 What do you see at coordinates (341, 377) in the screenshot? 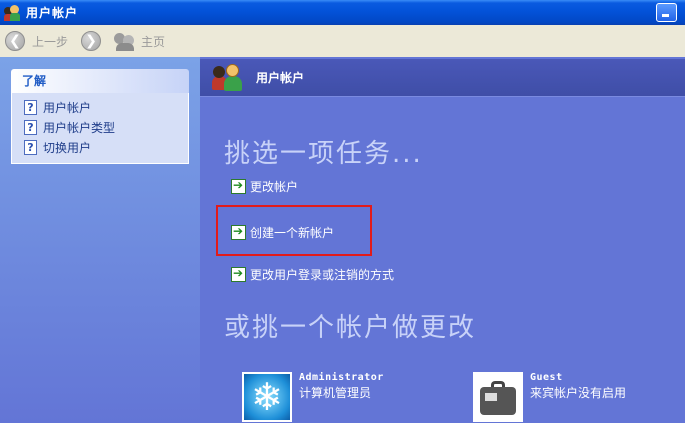
I see `account-name: Administrator` at bounding box center [341, 377].